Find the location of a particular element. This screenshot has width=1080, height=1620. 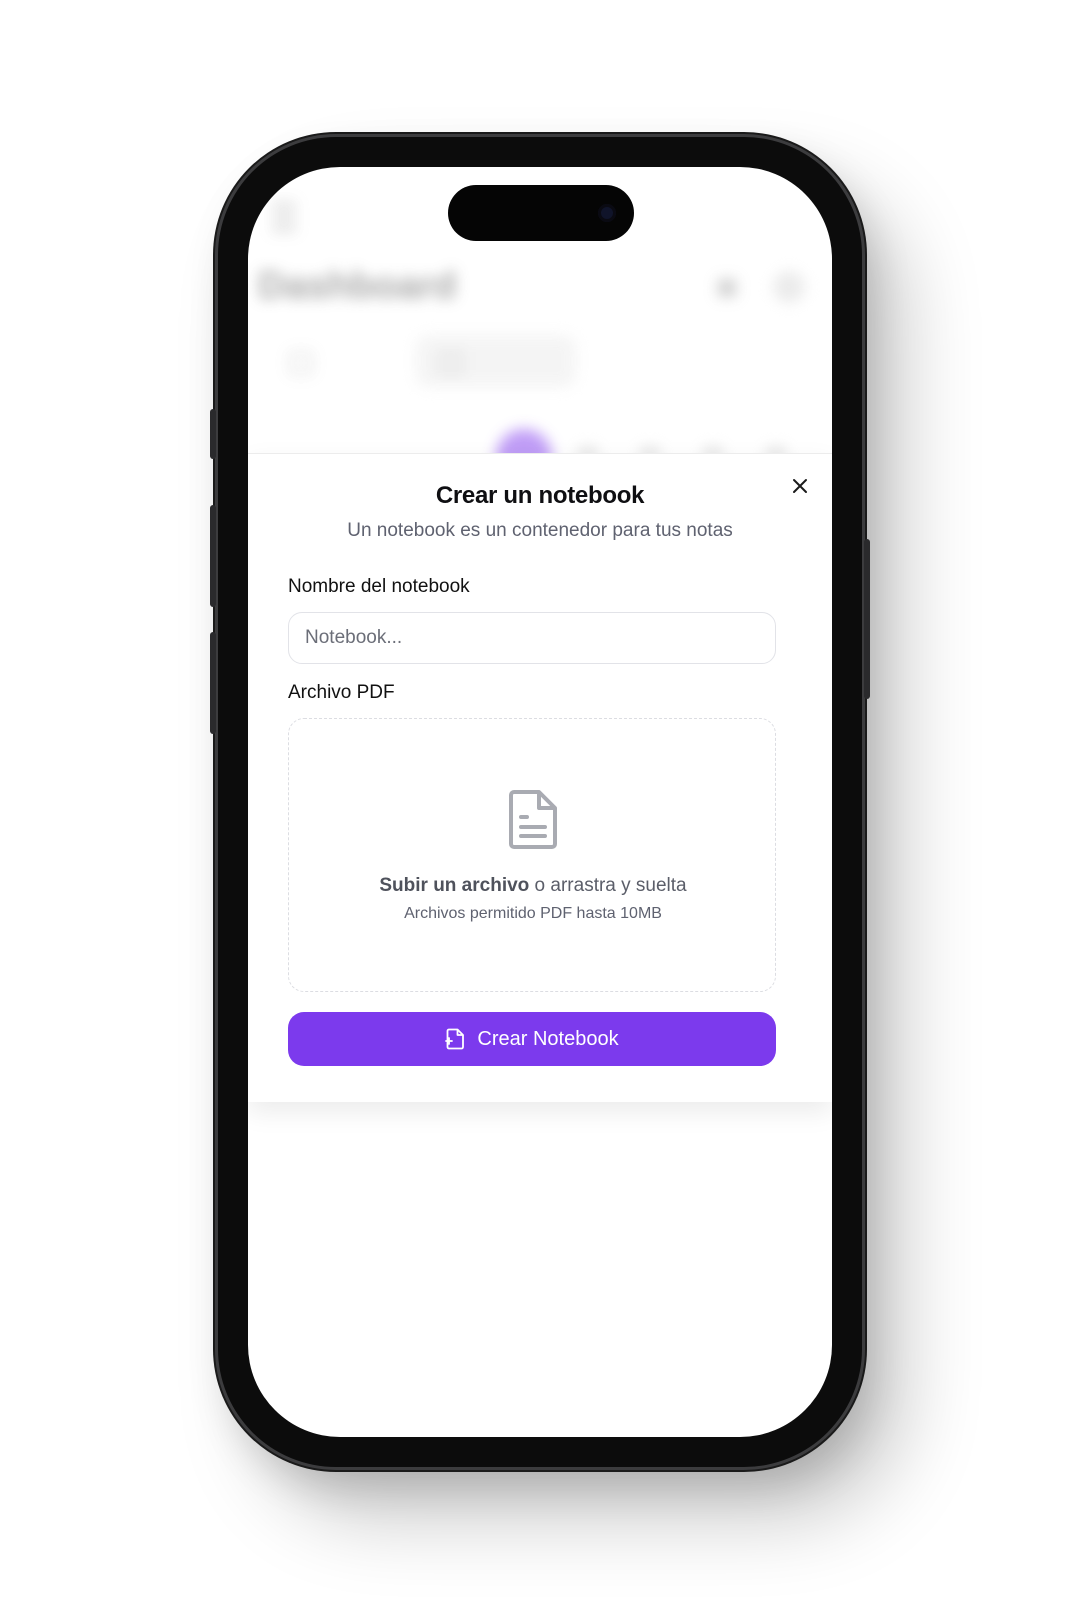

upload-instructions: Subir un archivo o arrastra y suelta is located at coordinates (533, 886).